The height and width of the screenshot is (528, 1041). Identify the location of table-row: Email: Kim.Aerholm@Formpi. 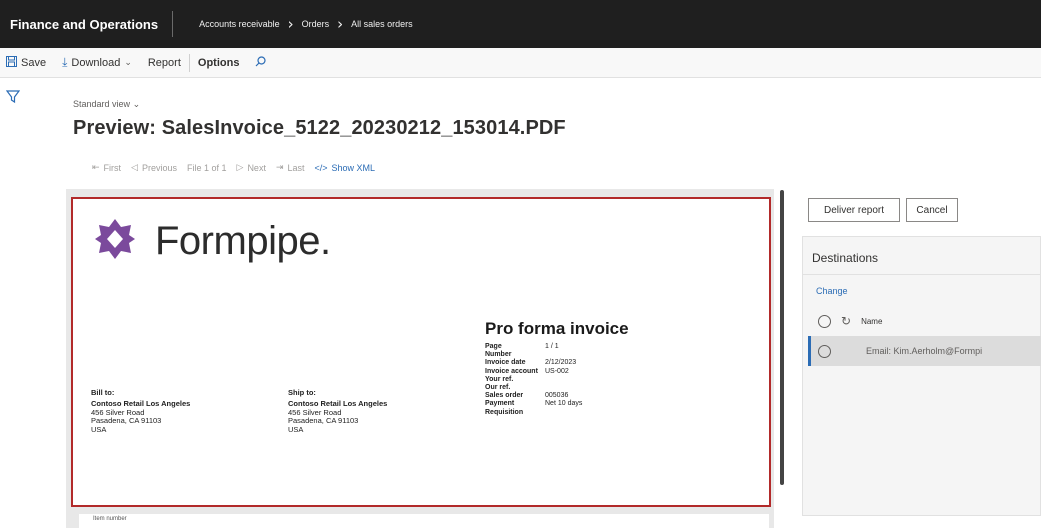
(924, 351).